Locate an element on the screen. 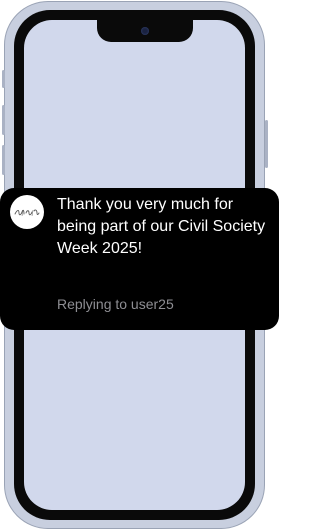 The height and width of the screenshot is (531, 320). signature-logo-icon is located at coordinates (27, 213).